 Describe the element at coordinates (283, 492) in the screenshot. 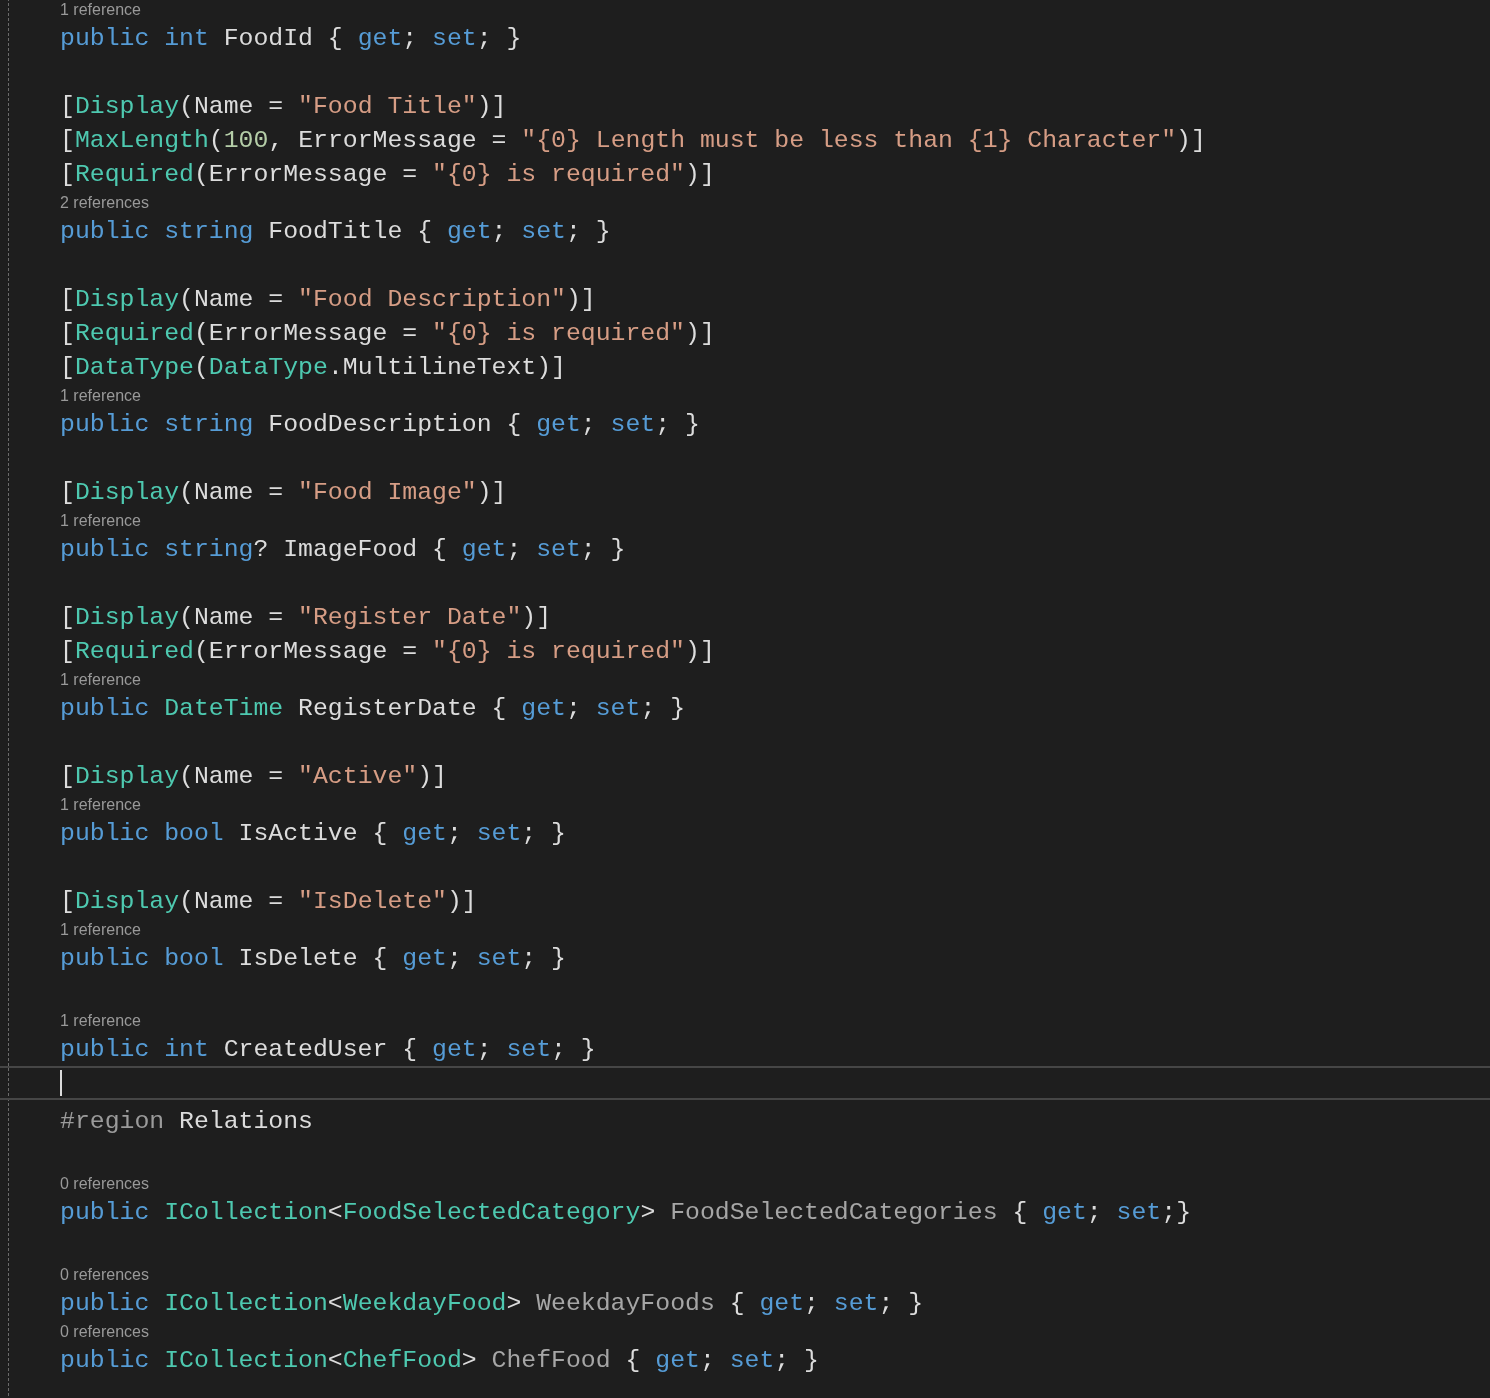

I see `code-line: [Display(Name = "Food Image")]` at that location.